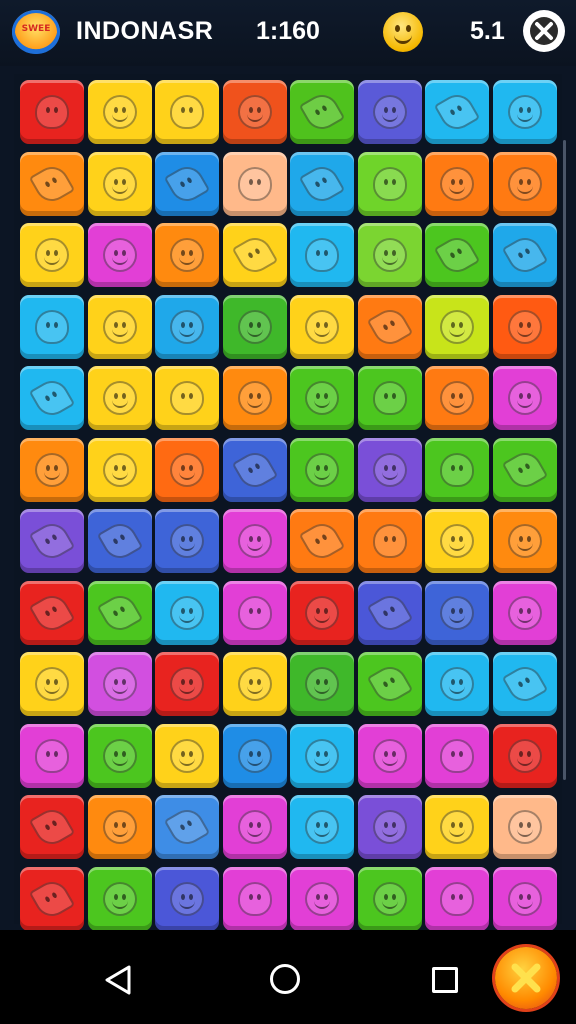 The width and height of the screenshot is (576, 1024). What do you see at coordinates (445, 980) in the screenshot?
I see `recent-apps-icon` at bounding box center [445, 980].